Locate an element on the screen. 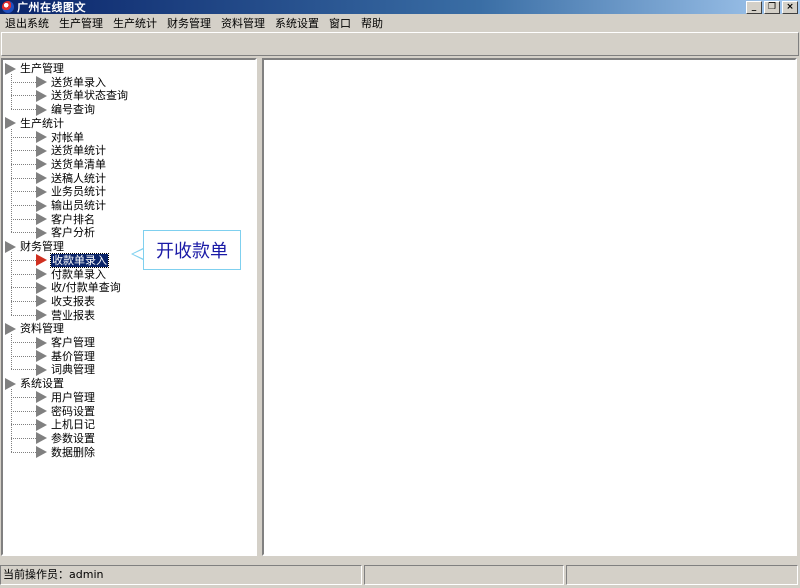 The height and width of the screenshot is (588, 800). tree-item-label: 用户管理 is located at coordinates (73, 397).